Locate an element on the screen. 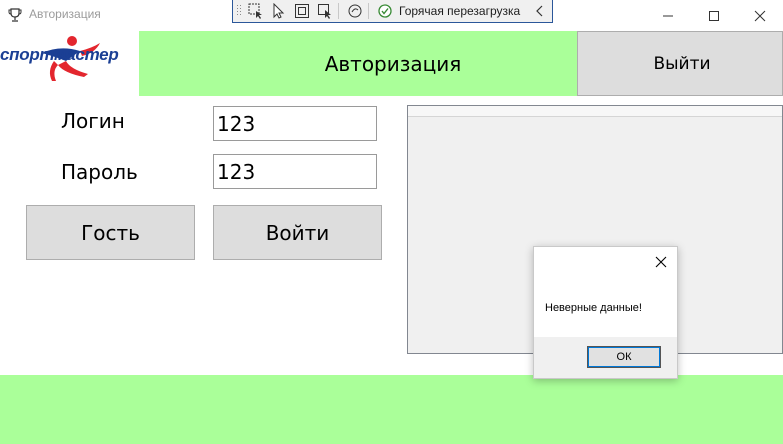  close-window-button is located at coordinates (760, 15).